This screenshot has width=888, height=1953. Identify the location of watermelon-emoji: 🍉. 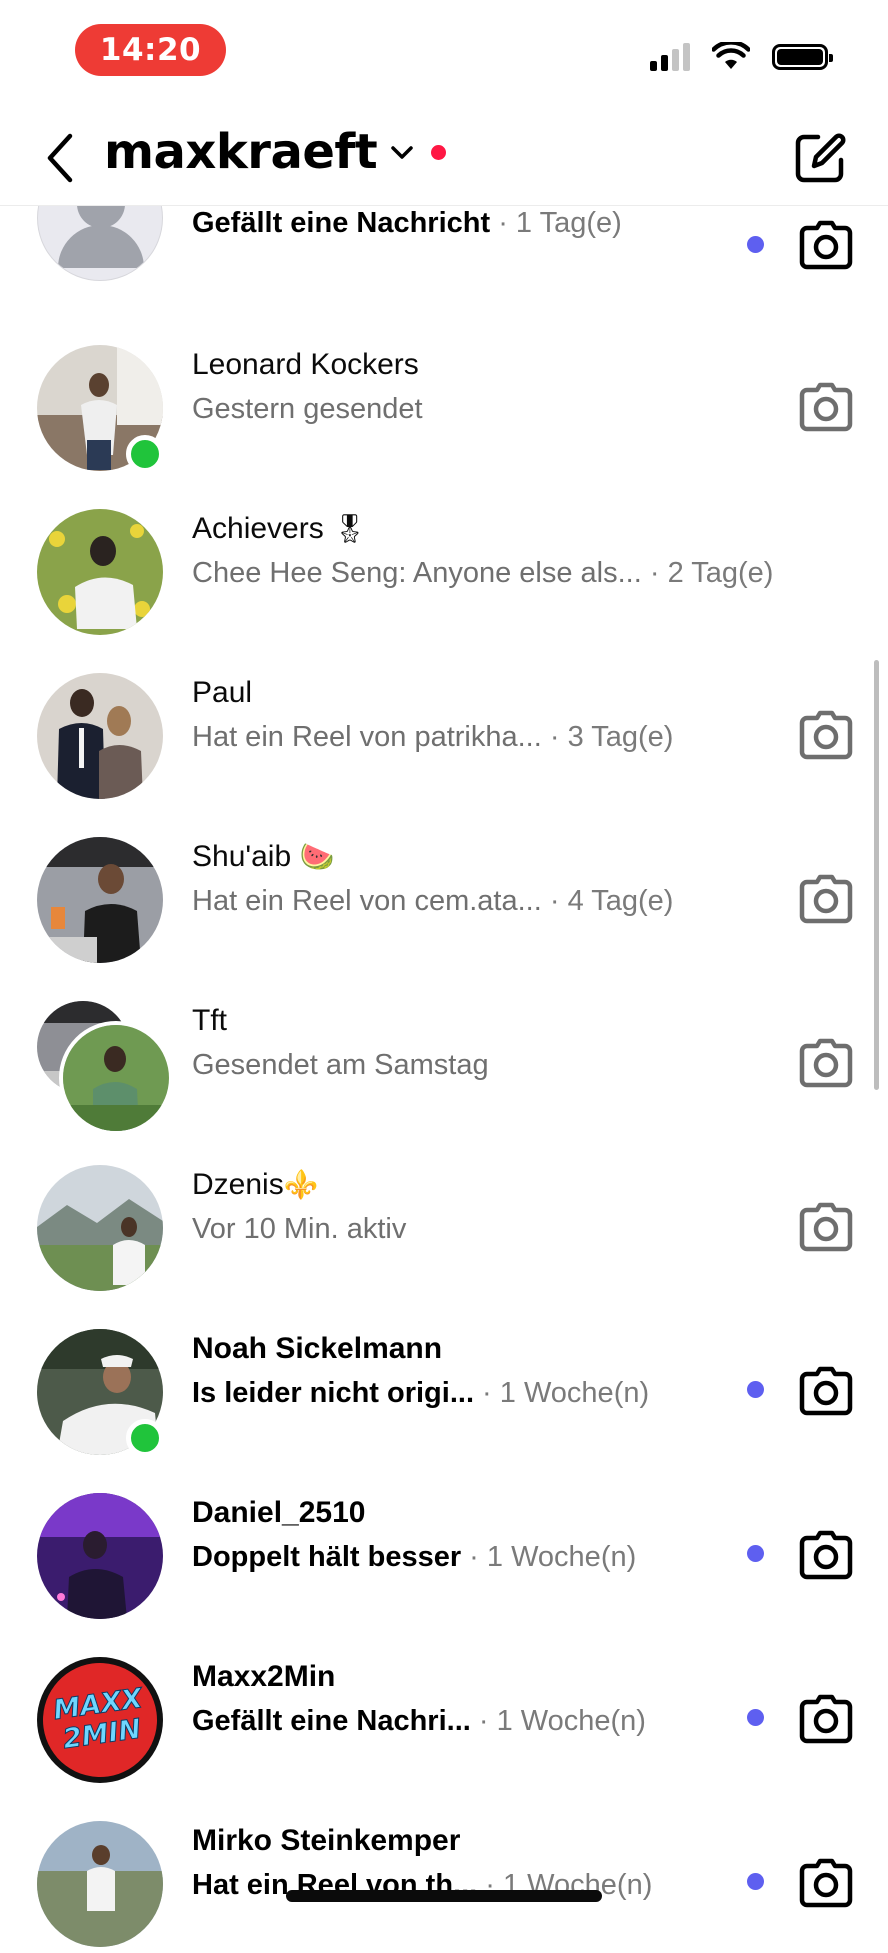
(317, 856).